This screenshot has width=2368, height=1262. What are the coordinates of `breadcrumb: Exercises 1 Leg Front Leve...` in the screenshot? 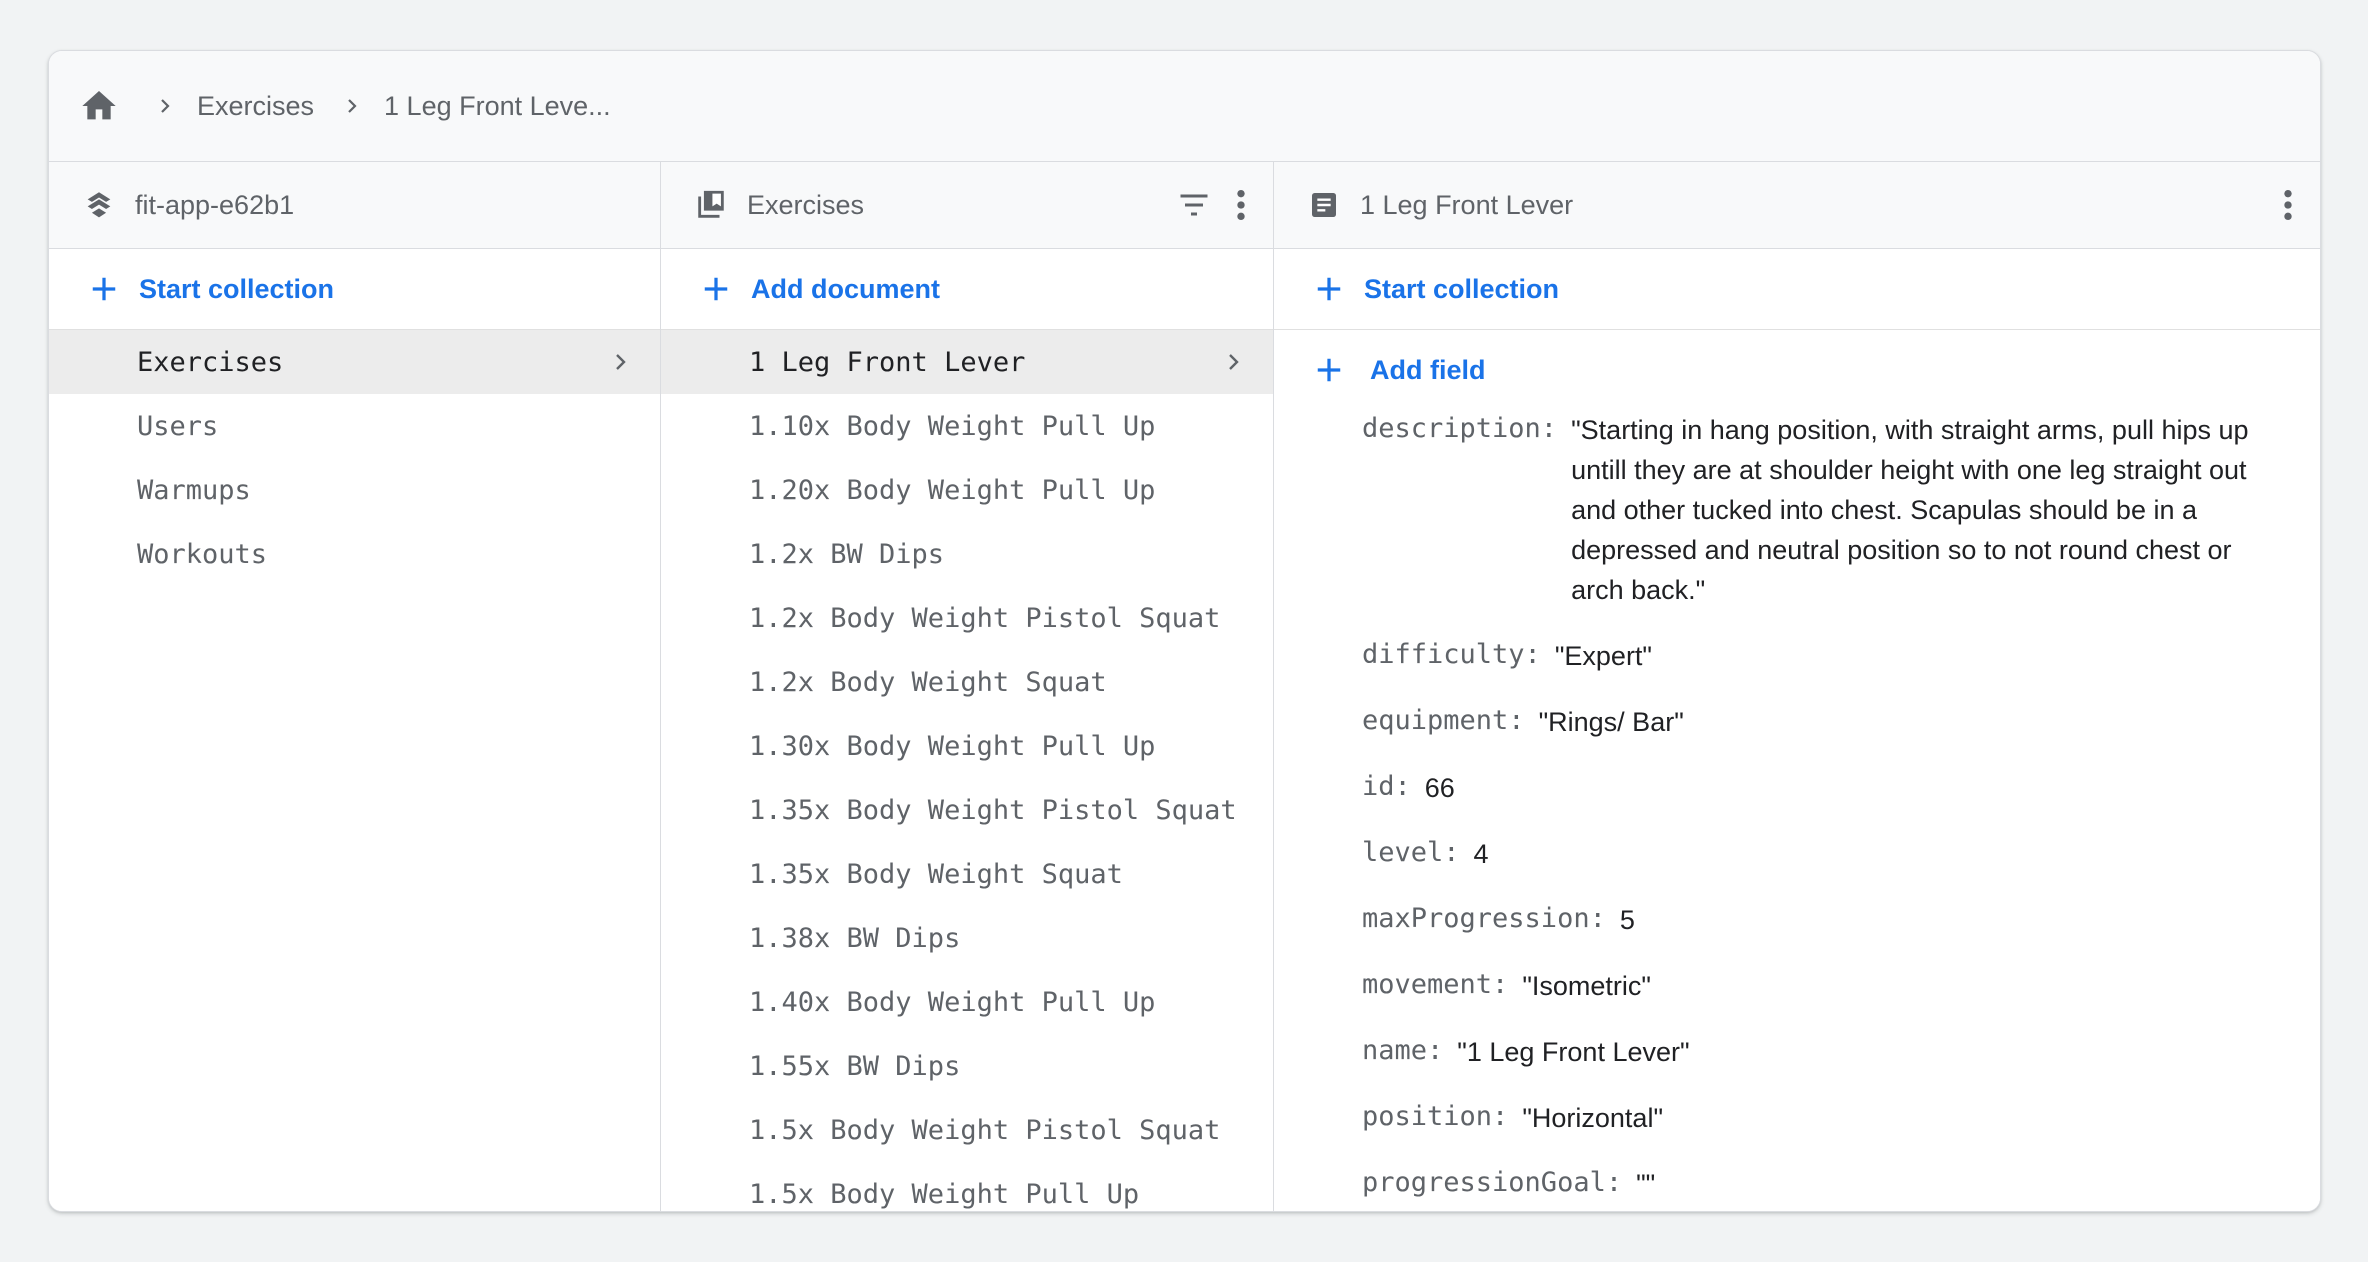 It's located at (1184, 106).